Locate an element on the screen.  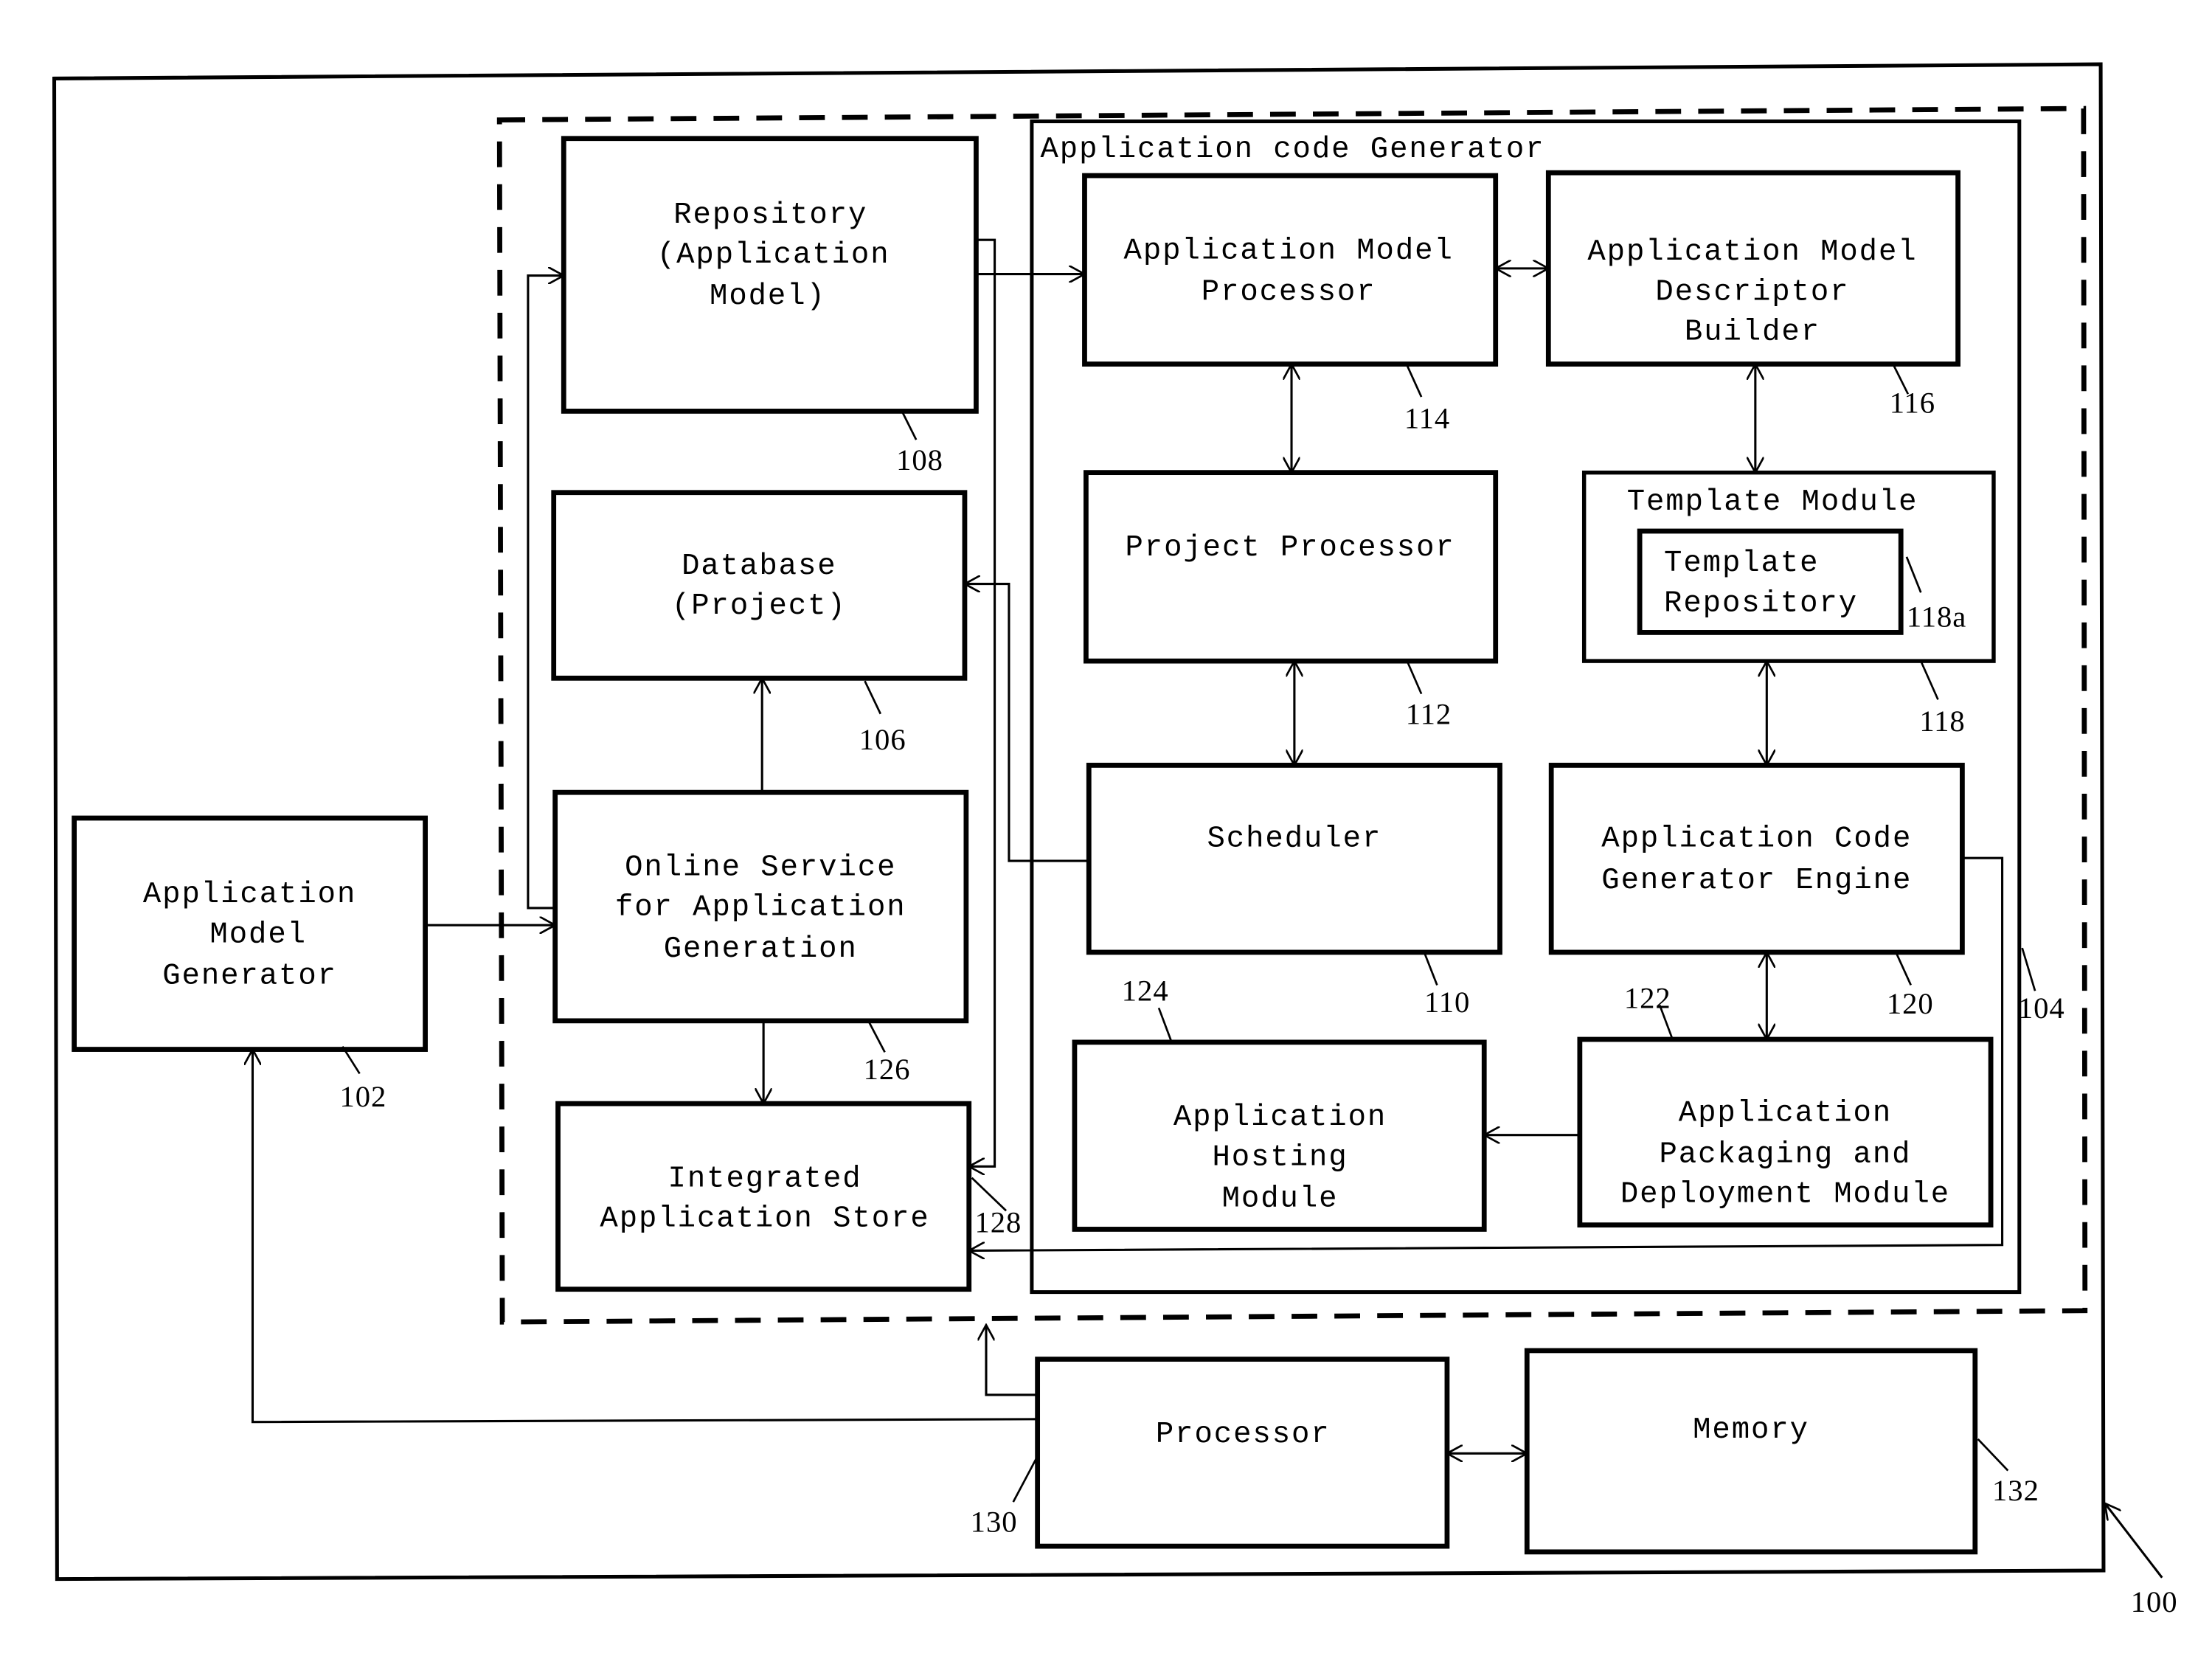
block-label: Module is located at coordinates (1281, 1199).